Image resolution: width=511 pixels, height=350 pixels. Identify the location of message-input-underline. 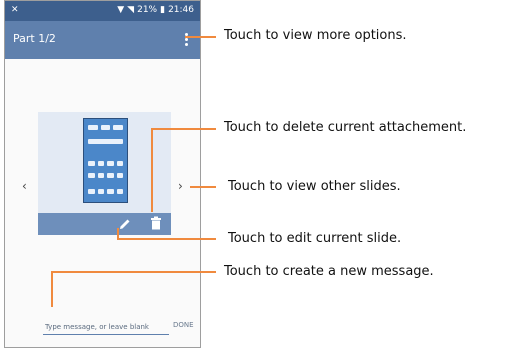
(106, 334).